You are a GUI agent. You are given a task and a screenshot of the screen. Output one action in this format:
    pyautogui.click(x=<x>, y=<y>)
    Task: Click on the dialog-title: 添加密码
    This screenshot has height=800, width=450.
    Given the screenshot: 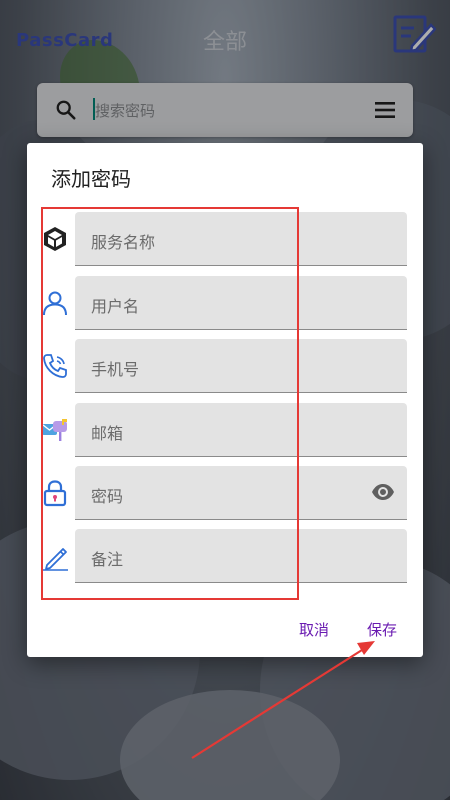 What is the action you would take?
    pyautogui.click(x=91, y=179)
    